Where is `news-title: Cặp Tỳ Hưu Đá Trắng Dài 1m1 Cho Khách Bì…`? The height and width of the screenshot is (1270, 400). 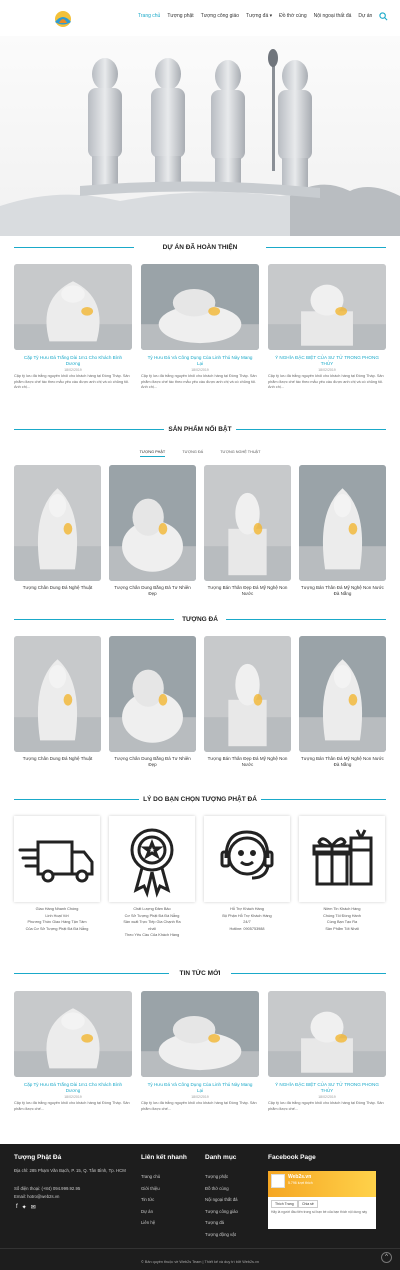
news-title: Cặp Tỳ Hưu Đá Trắng Dài 1m1 Cho Khách Bì… is located at coordinates (73, 1088).